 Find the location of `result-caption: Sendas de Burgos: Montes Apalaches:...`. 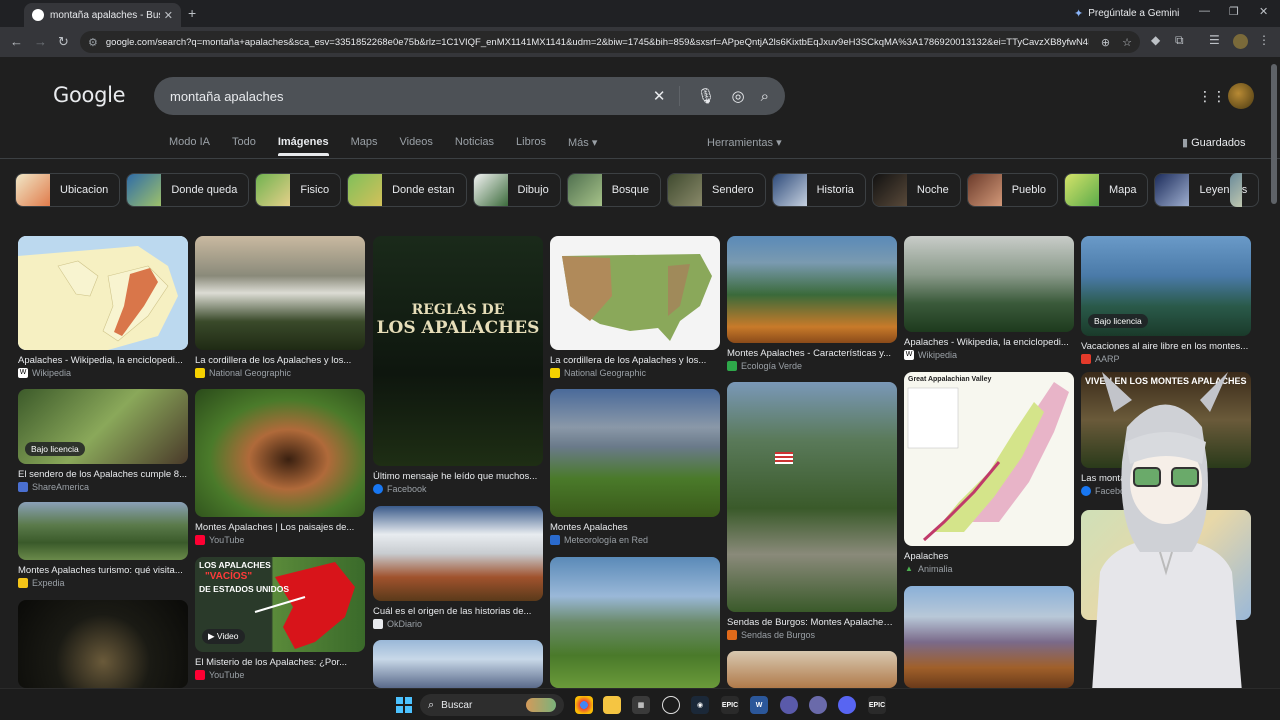

result-caption: Sendas de Burgos: Montes Apalaches:... is located at coordinates (812, 622).